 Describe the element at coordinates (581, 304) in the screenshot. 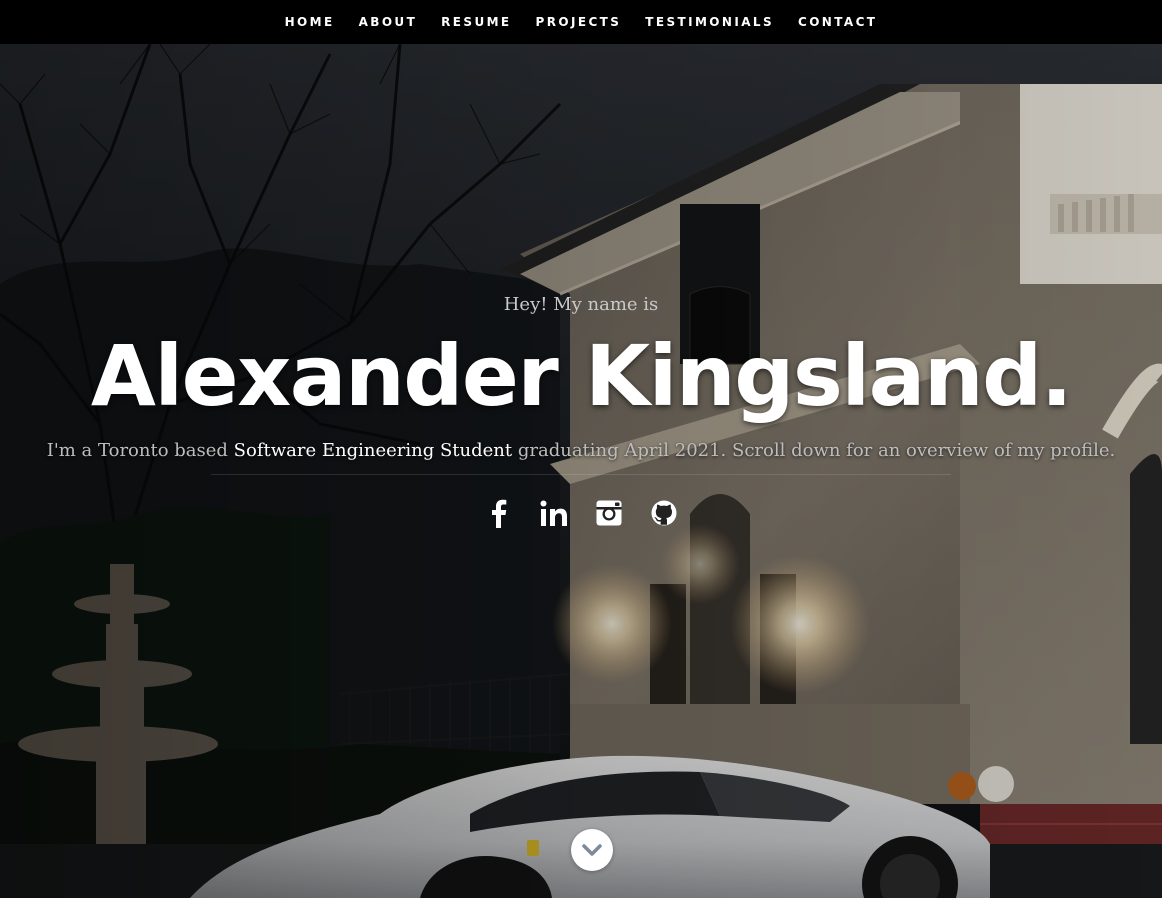

I see `hero-greeting: Hey! My name is` at that location.